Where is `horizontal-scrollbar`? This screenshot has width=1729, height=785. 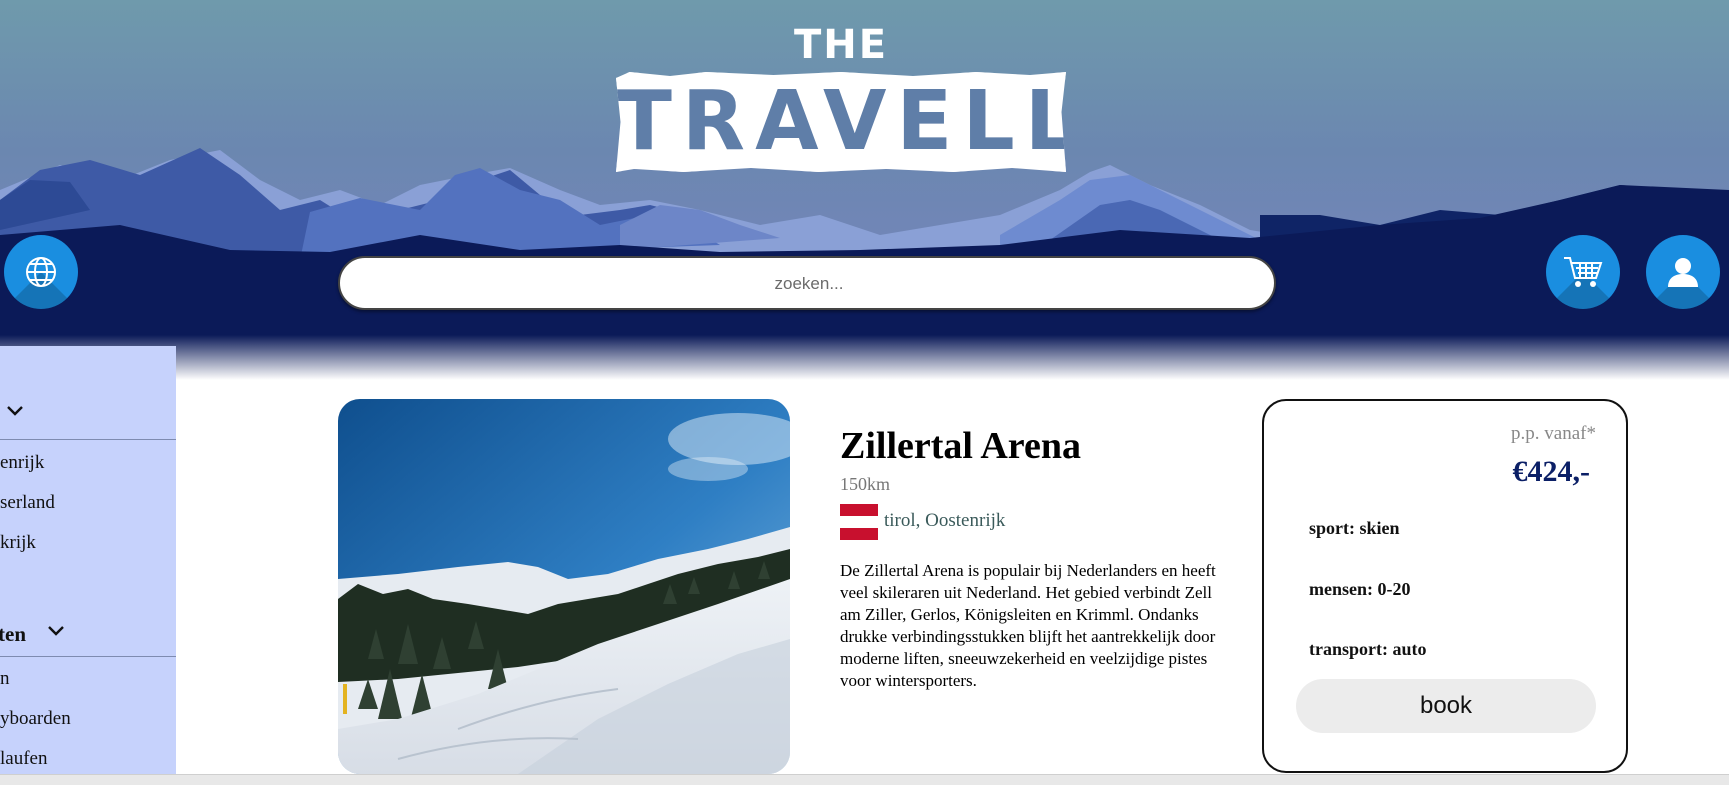 horizontal-scrollbar is located at coordinates (864, 779).